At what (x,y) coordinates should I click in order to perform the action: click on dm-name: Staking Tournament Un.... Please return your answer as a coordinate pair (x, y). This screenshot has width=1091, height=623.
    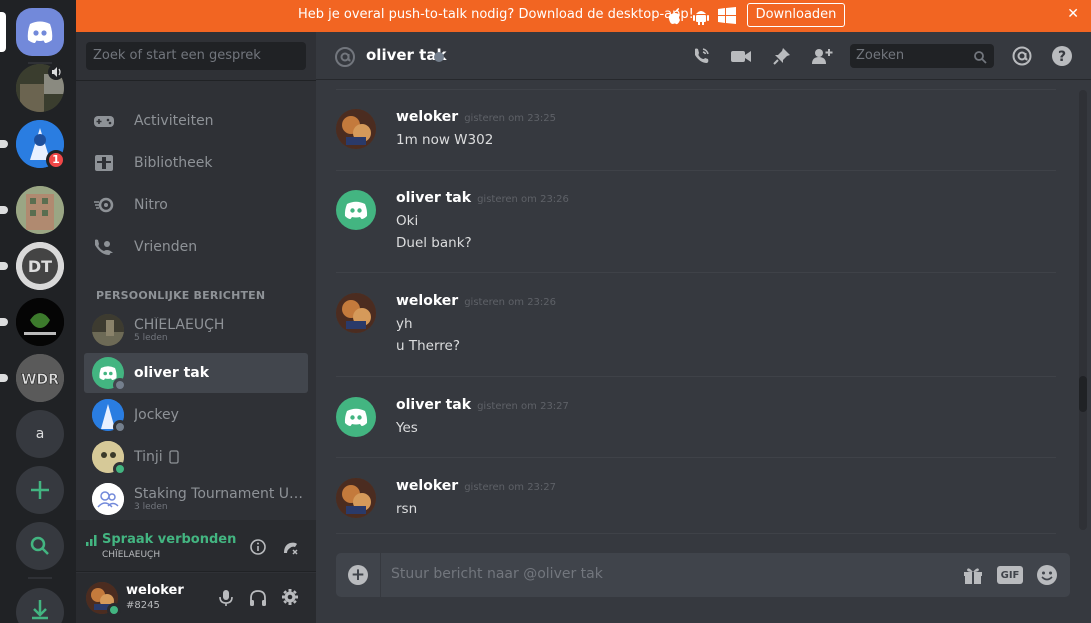
    Looking at the image, I should click on (219, 494).